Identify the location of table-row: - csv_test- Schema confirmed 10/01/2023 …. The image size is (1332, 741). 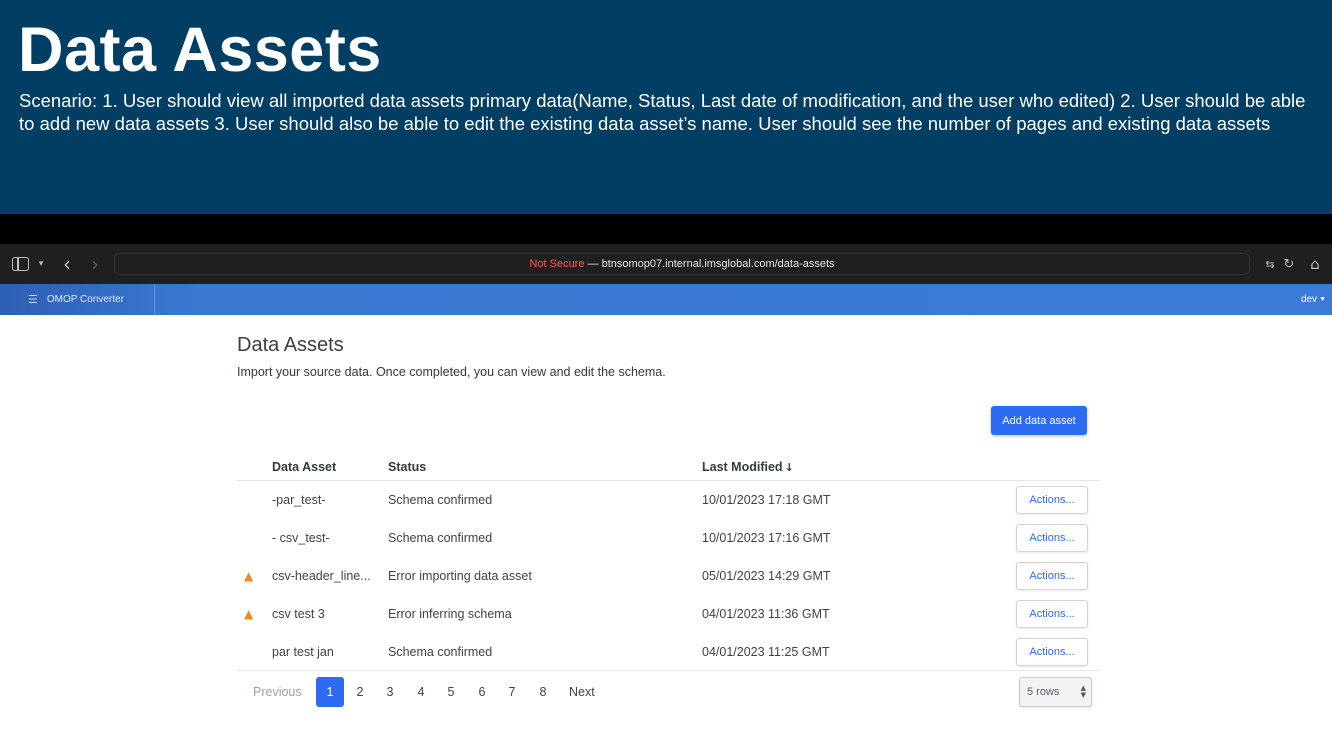
(668, 538).